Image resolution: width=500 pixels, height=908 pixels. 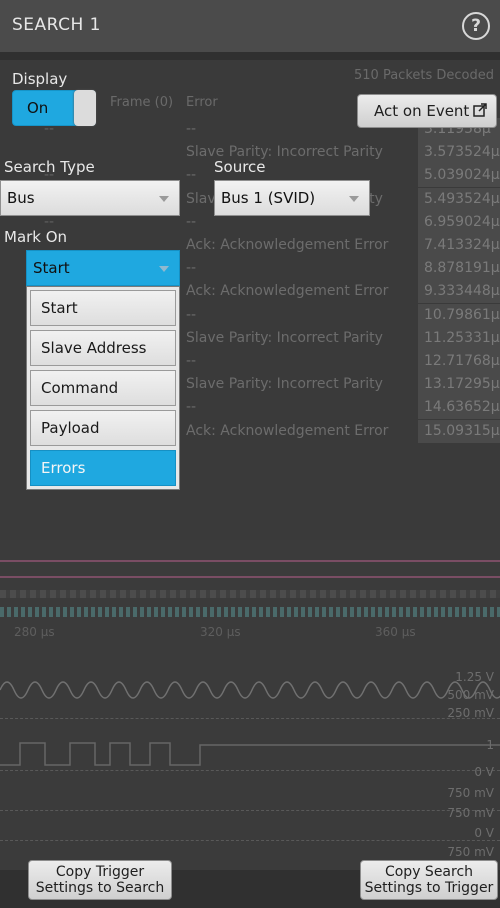 What do you see at coordinates (103, 428) in the screenshot?
I see `mark-on-option-payload: Payload` at bounding box center [103, 428].